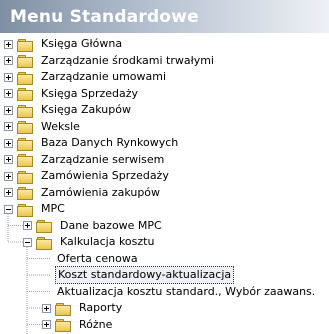  Describe the element at coordinates (90, 93) in the screenshot. I see `tree-item-label: Księga Sprzedaży` at that location.